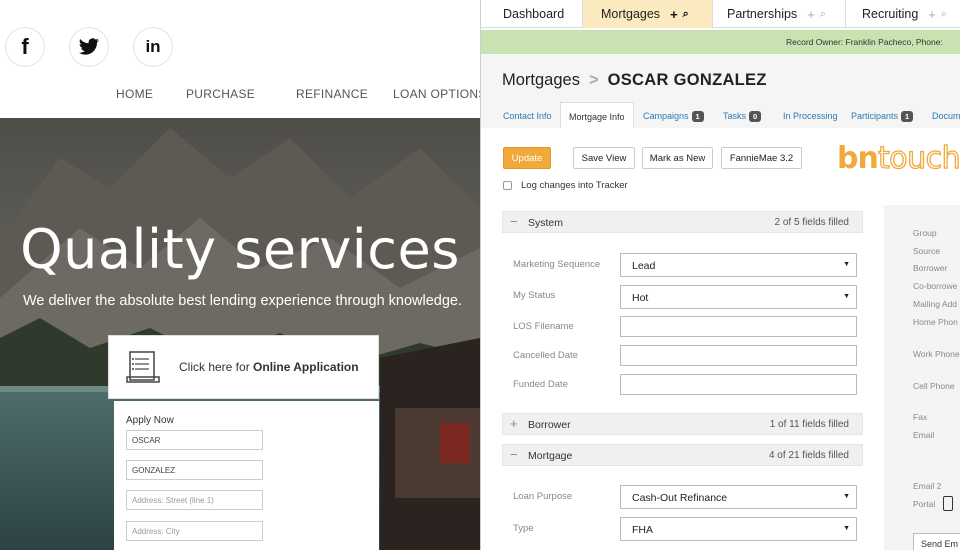 The height and width of the screenshot is (550, 960). Describe the element at coordinates (682, 455) in the screenshot. I see `mortgage-section-header: − Mortgage 4 of 21 fields filled` at that location.